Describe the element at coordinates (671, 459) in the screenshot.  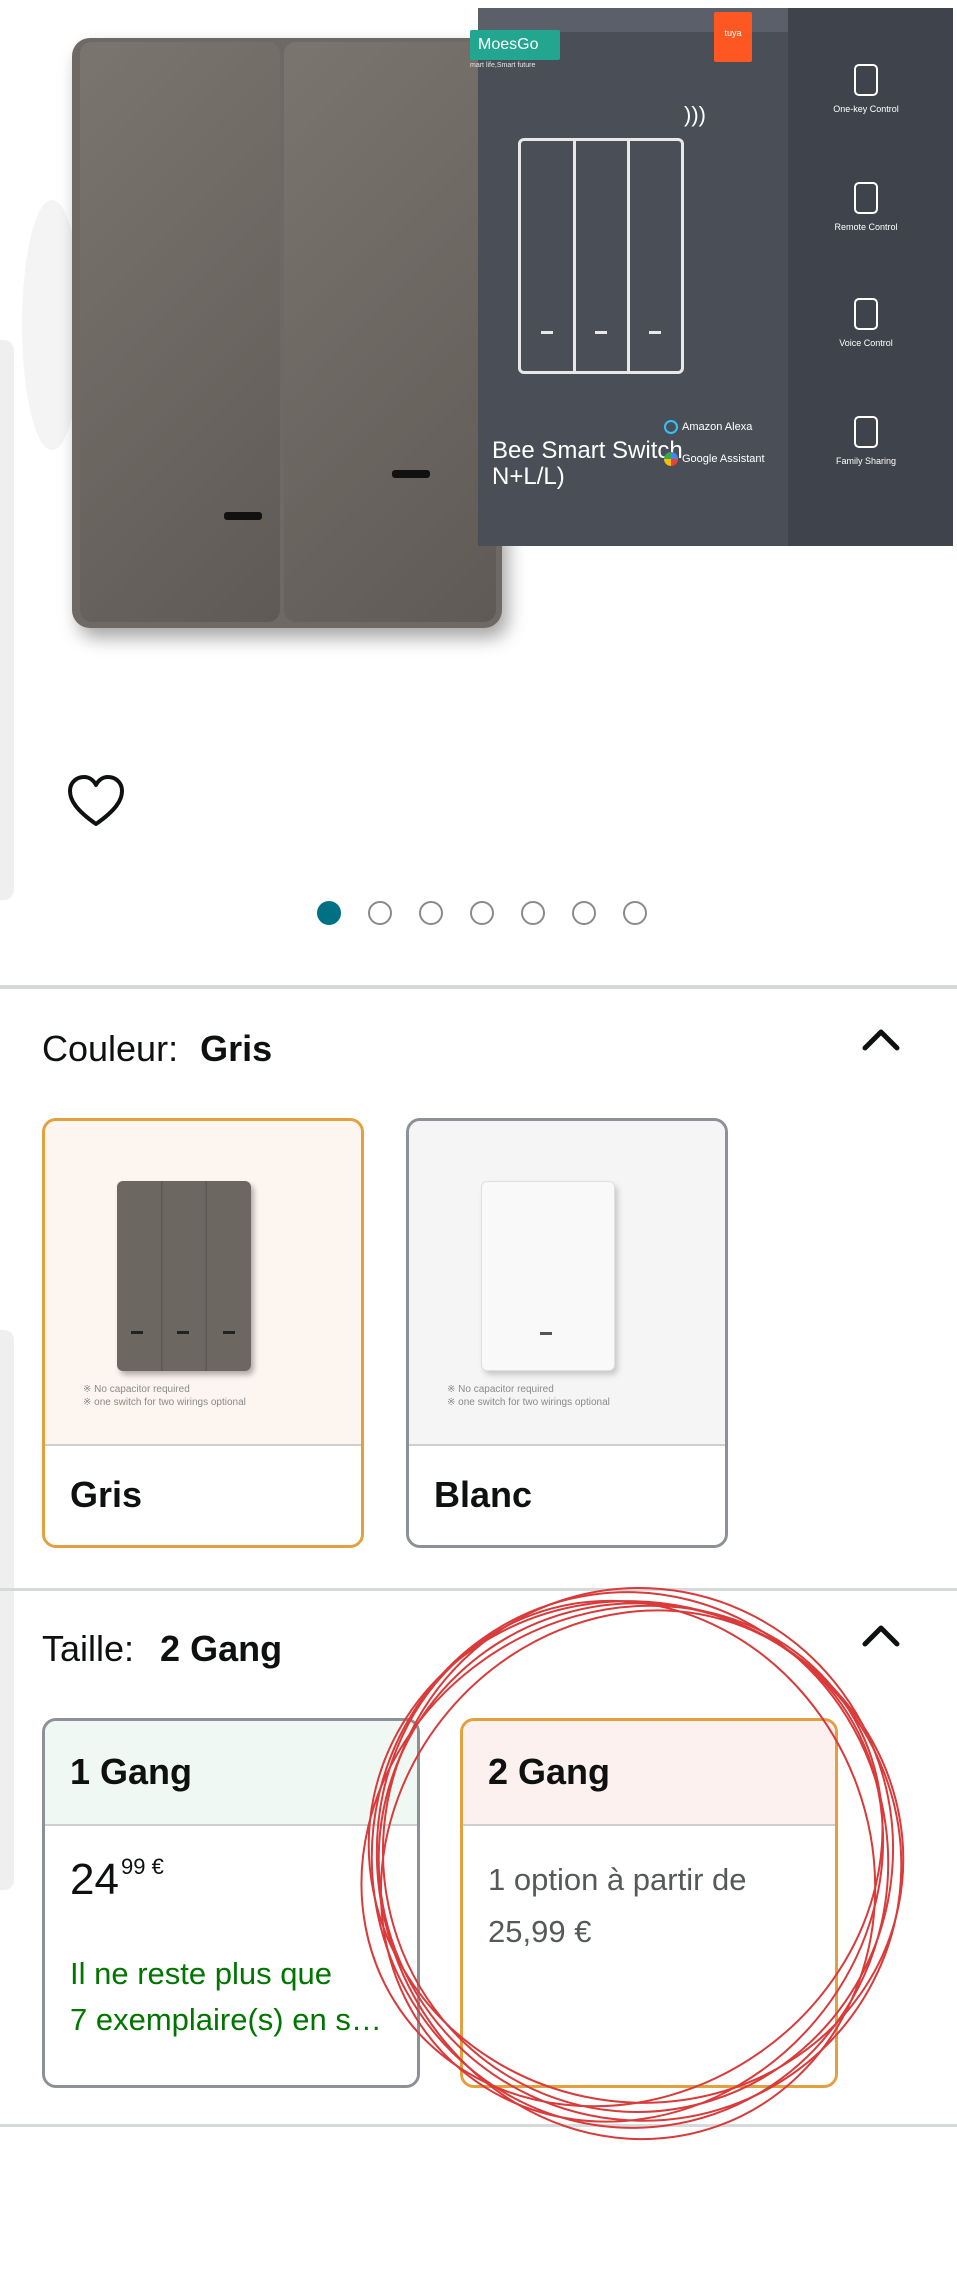
I see `google-assistant-icon` at that location.